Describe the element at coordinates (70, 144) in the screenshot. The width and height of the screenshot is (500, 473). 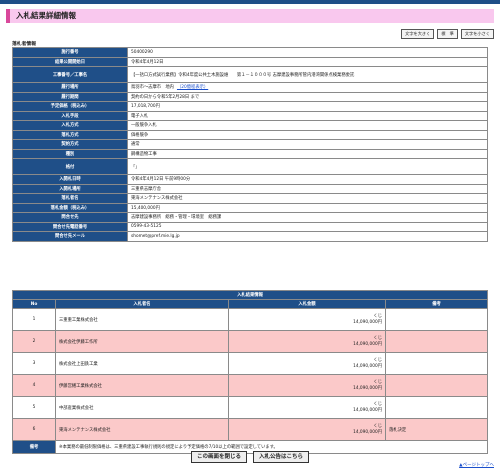
I see `info-label: 契約方式` at that location.